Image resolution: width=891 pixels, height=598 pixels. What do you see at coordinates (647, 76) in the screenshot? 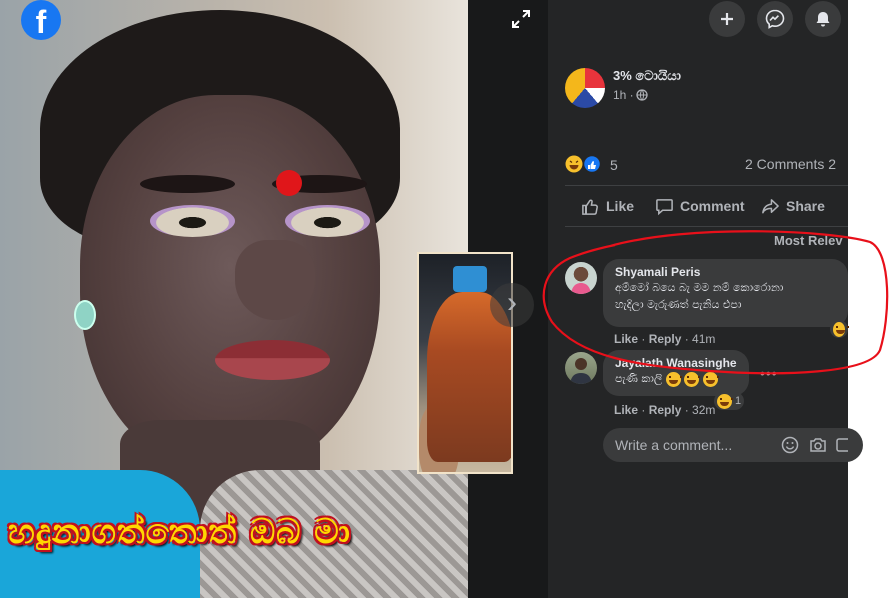
I see `page-name: 3% ටොයියා` at bounding box center [647, 76].